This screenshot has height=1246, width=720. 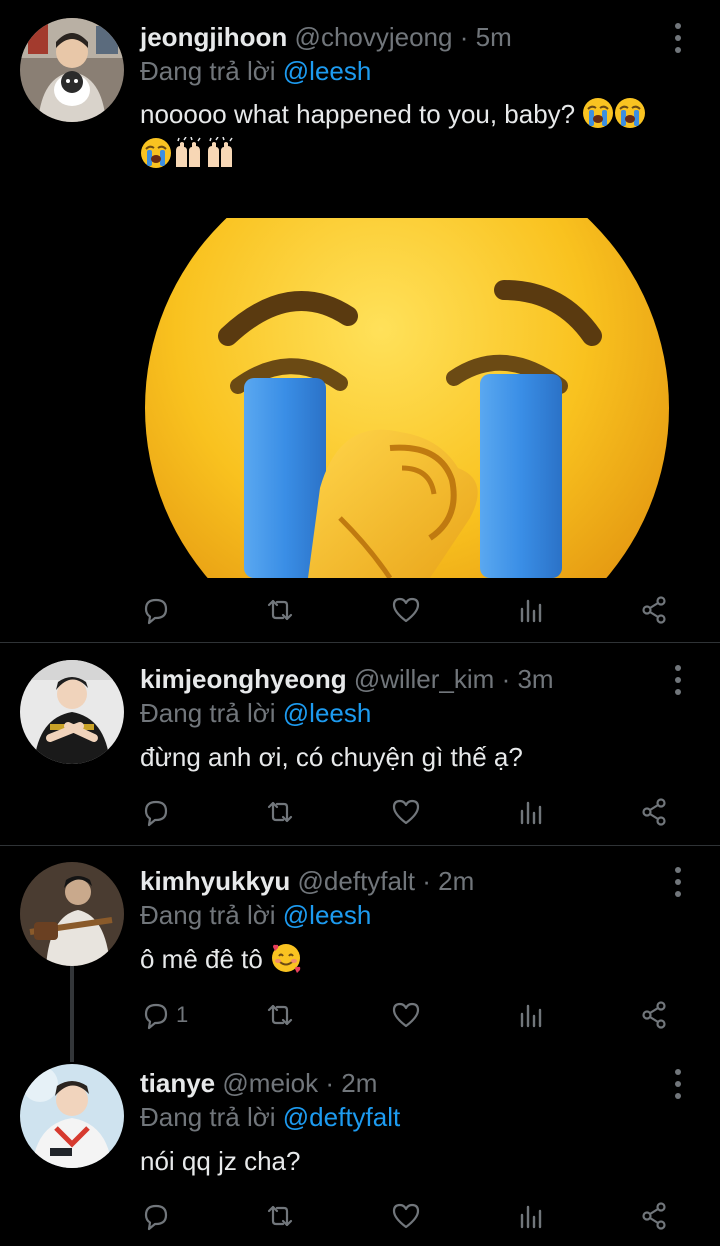 What do you see at coordinates (356, 881) in the screenshot?
I see `user-handle: @deftyfalt` at bounding box center [356, 881].